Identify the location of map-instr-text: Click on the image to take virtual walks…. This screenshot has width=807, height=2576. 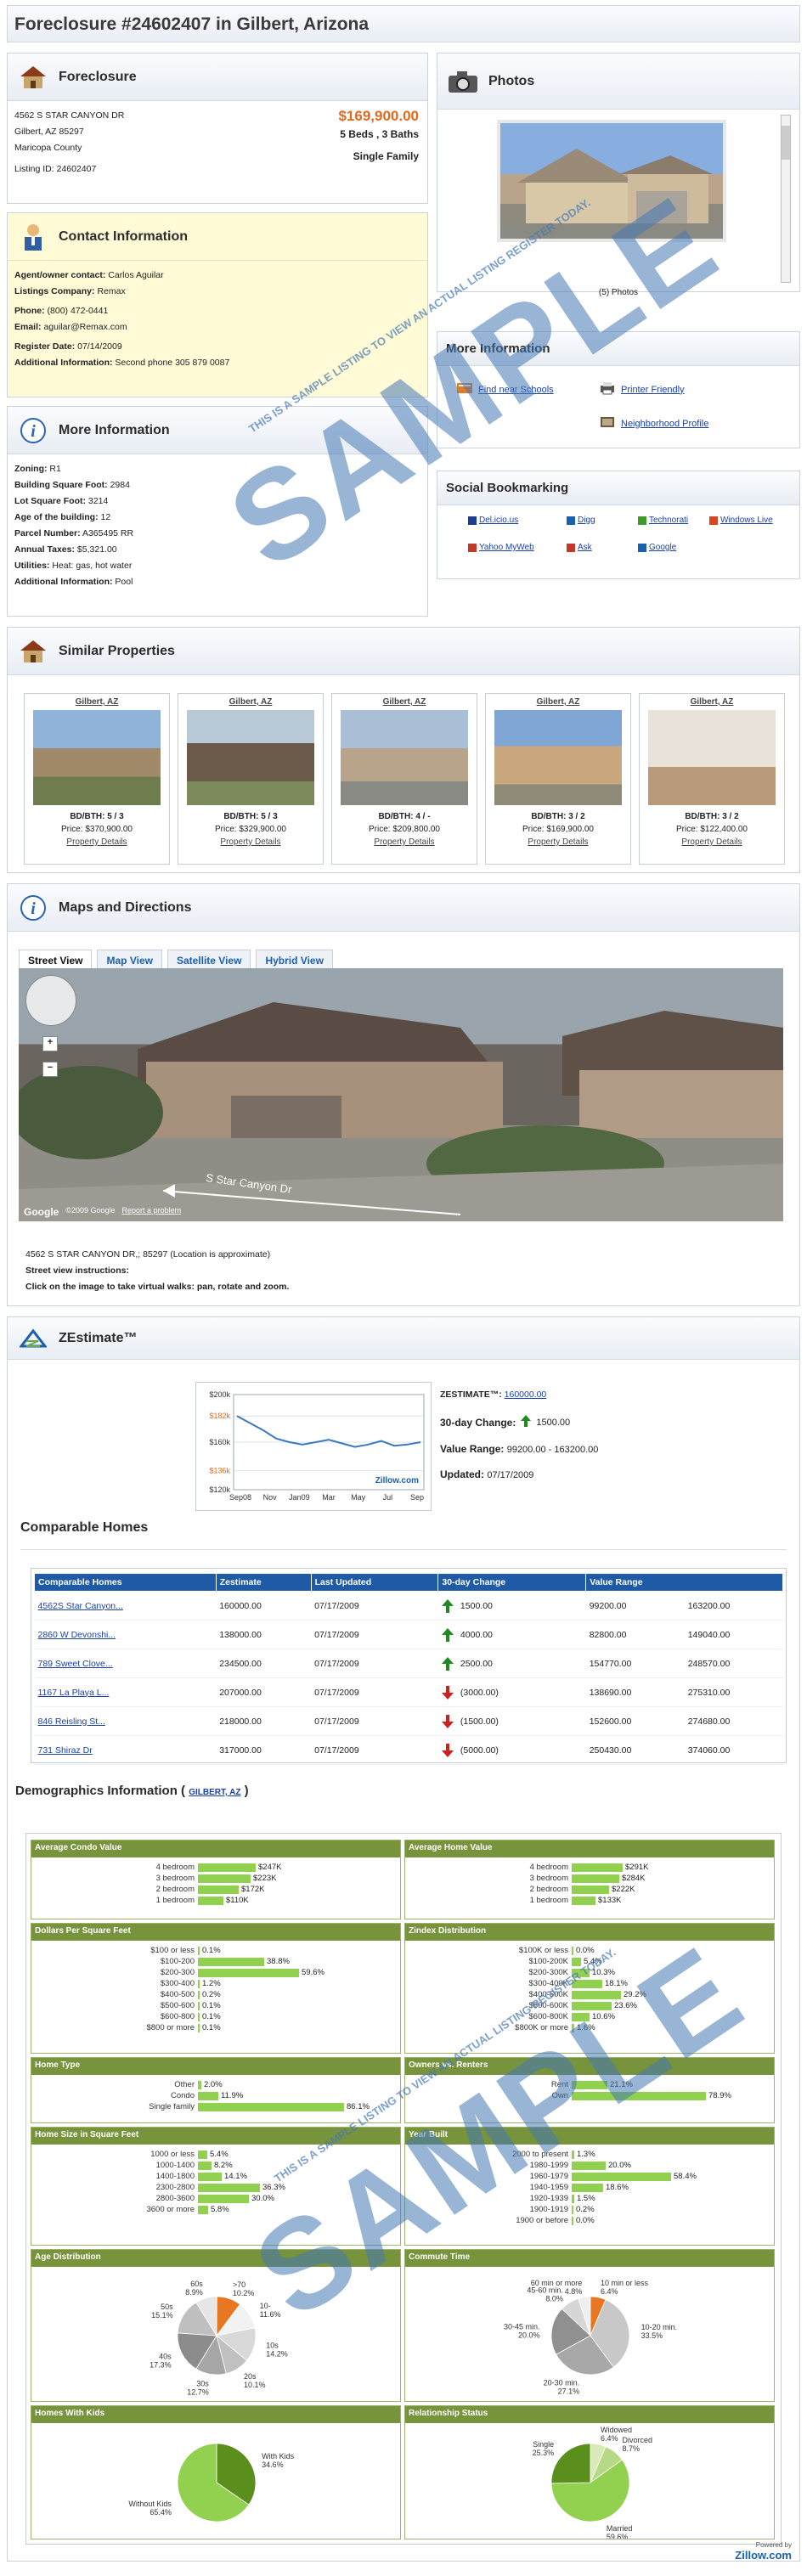
(157, 1287).